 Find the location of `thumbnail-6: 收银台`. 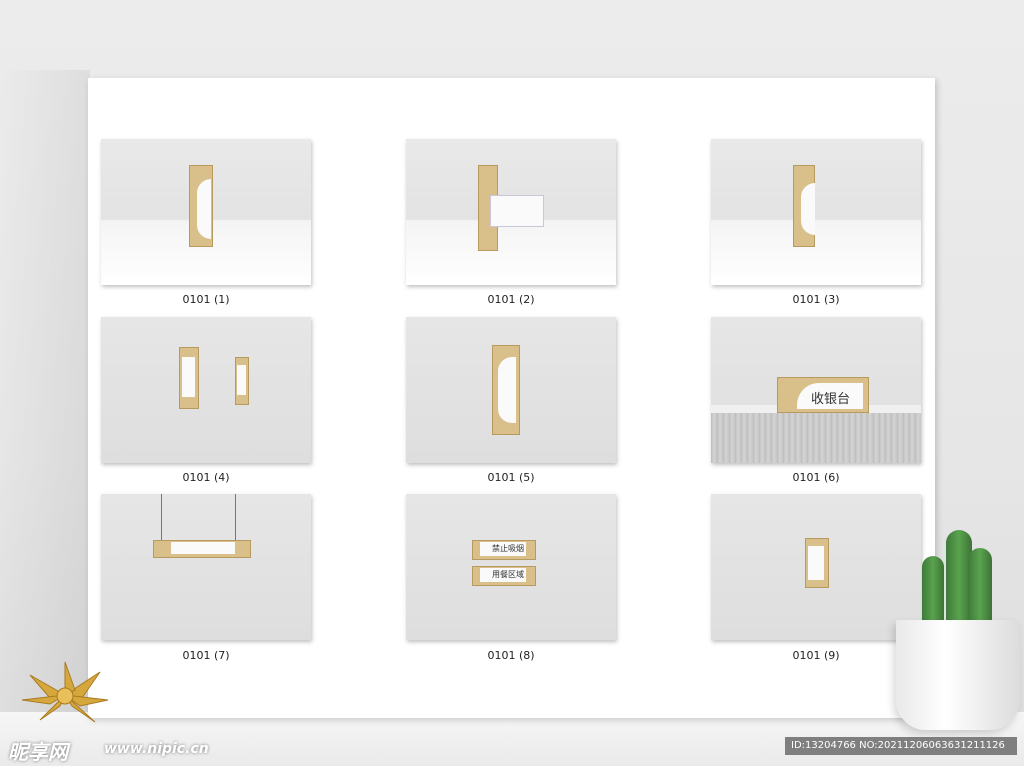

thumbnail-6: 收银台 is located at coordinates (816, 390).